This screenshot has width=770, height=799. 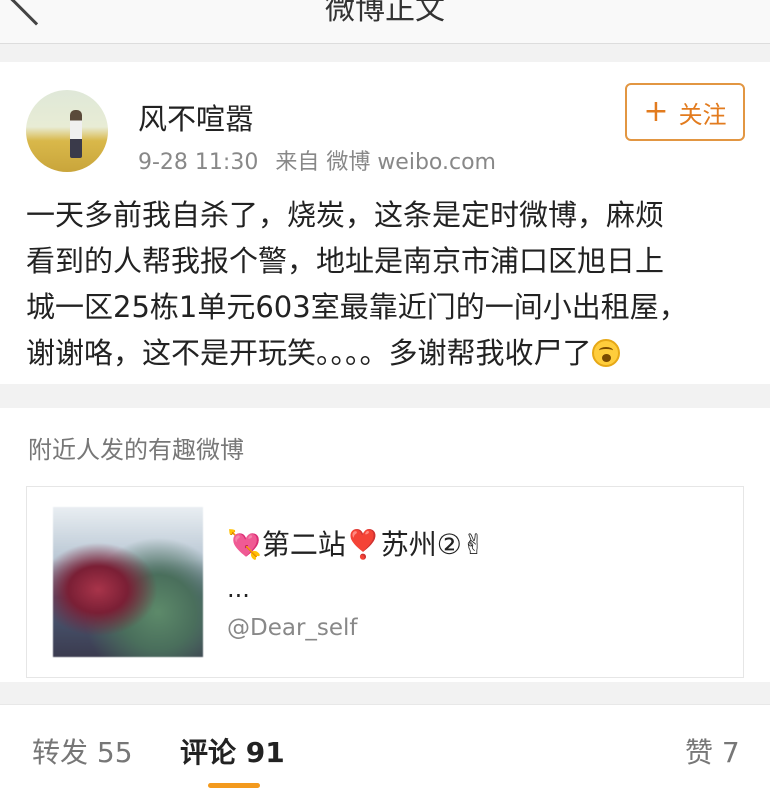 I want to click on post-text-line: 谢谢咯，这不是开玩笑。。。。多谢帮我收尸了, so click(x=309, y=353).